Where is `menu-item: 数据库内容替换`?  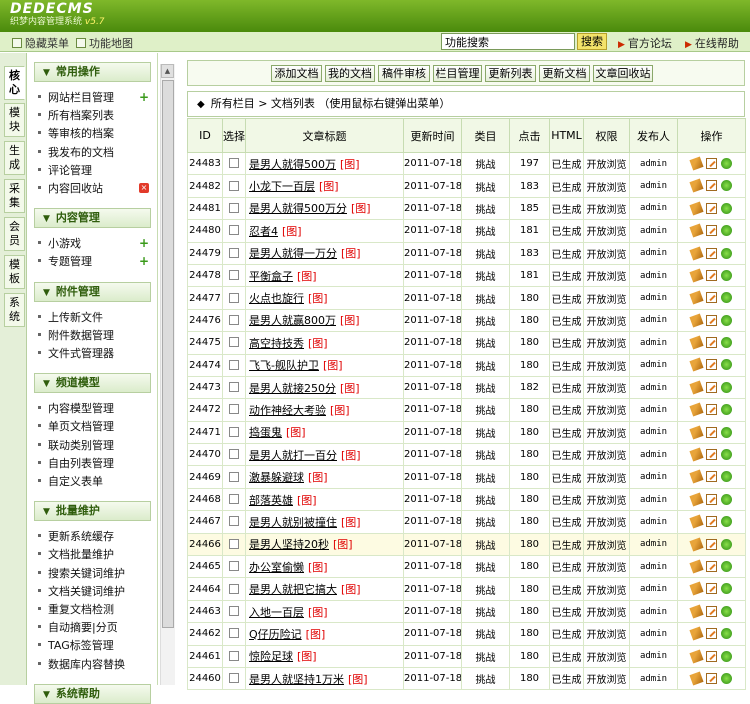 menu-item: 数据库内容替换 is located at coordinates (81, 665).